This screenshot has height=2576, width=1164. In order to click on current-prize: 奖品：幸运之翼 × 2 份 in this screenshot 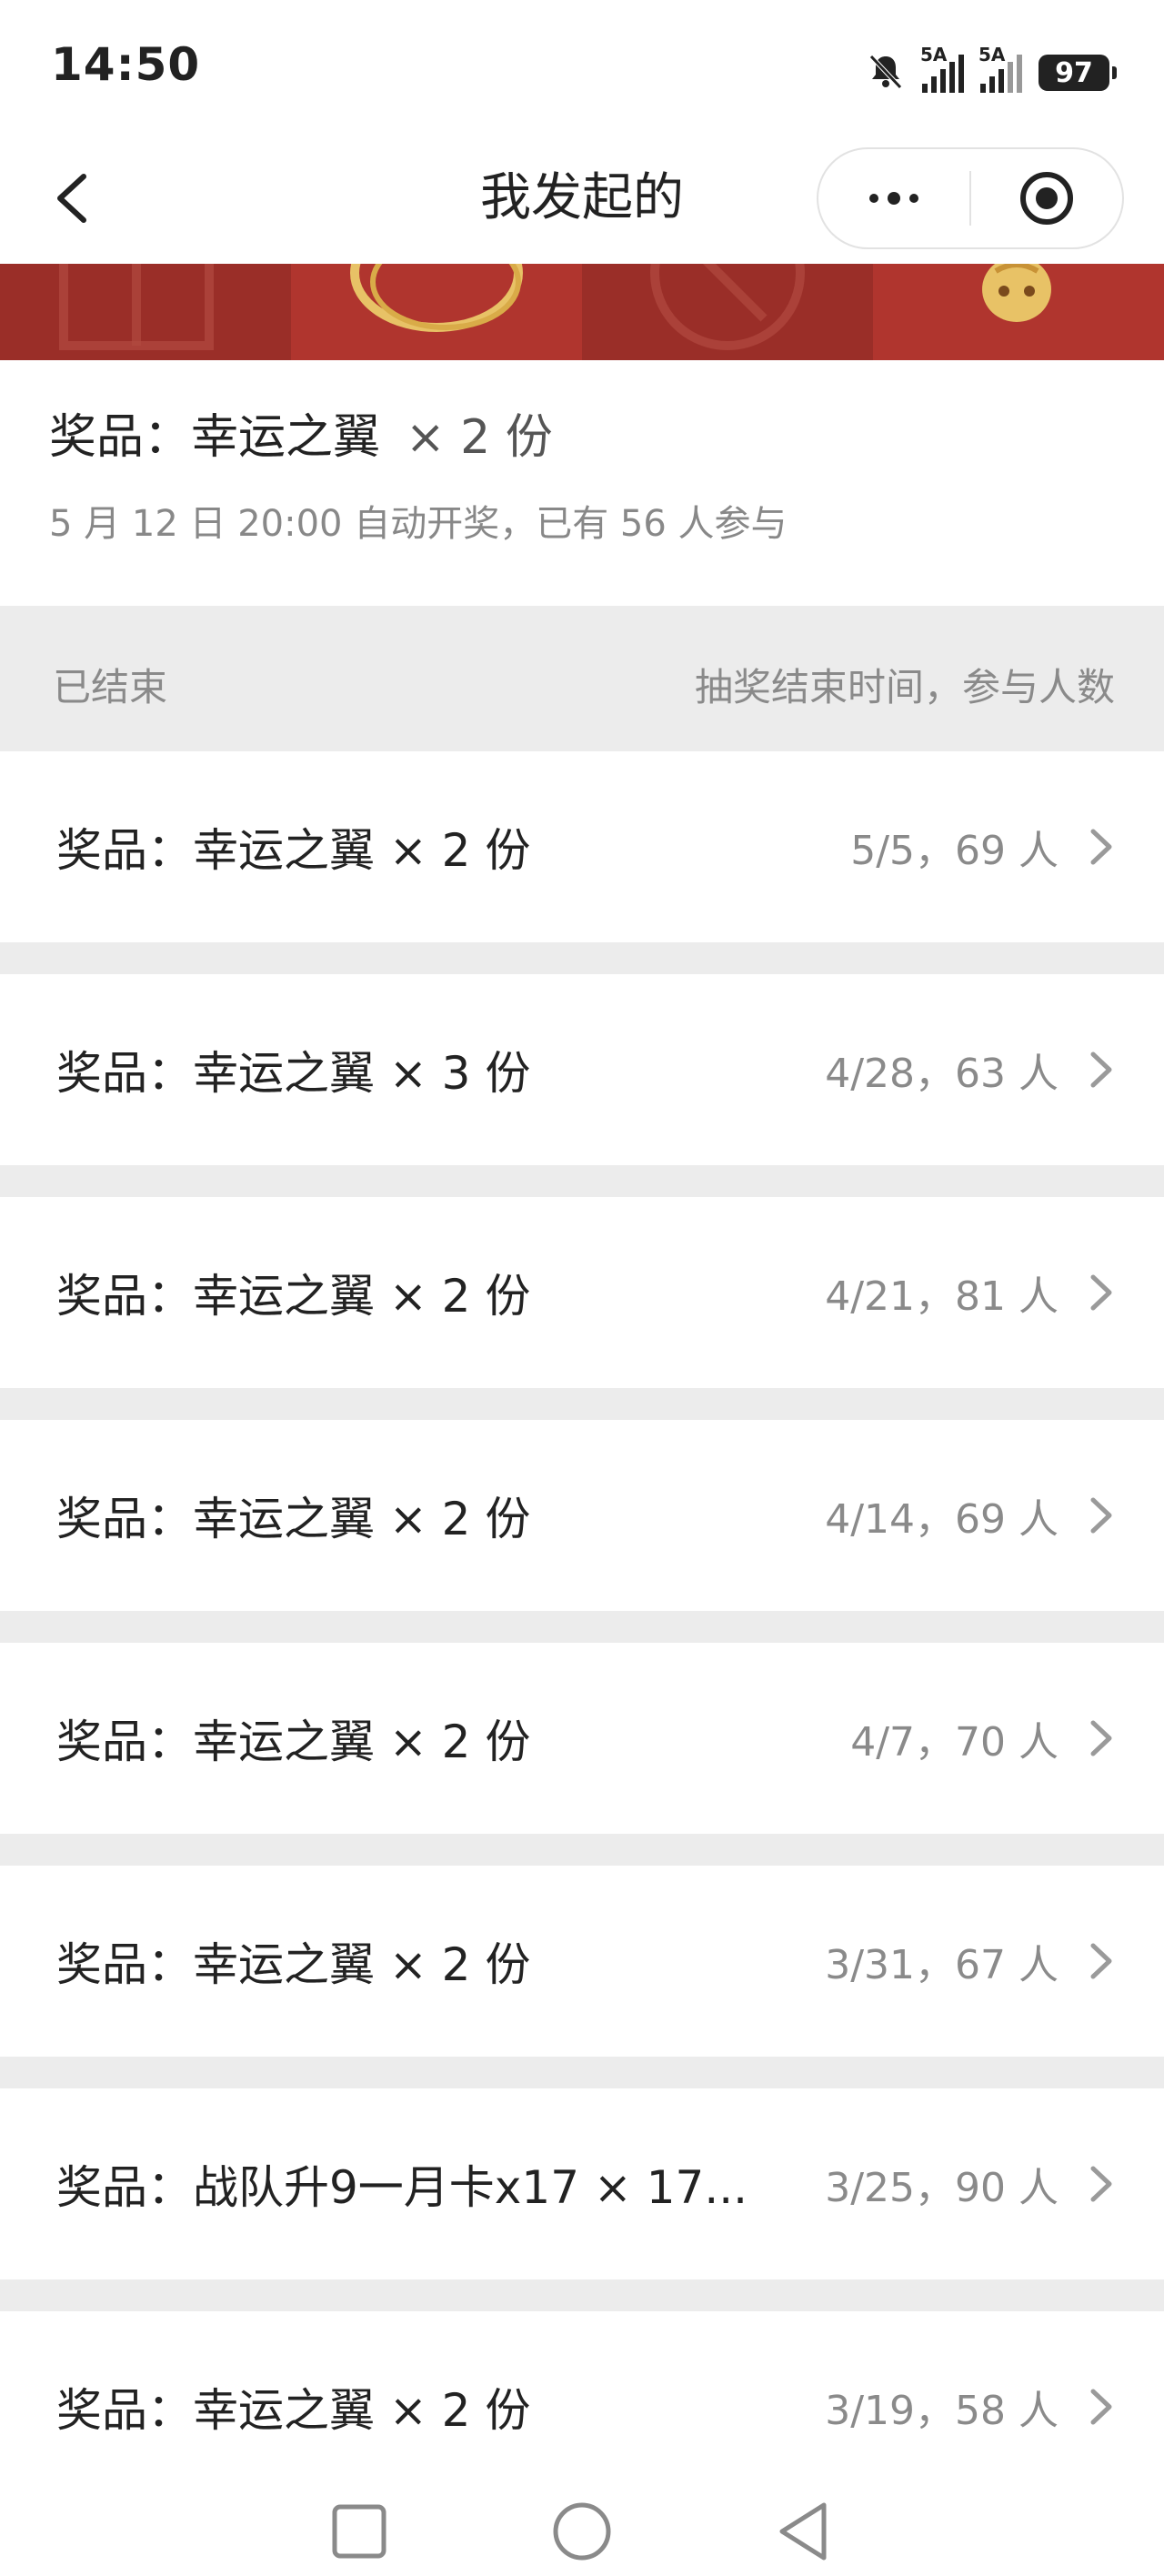, I will do `click(301, 437)`.